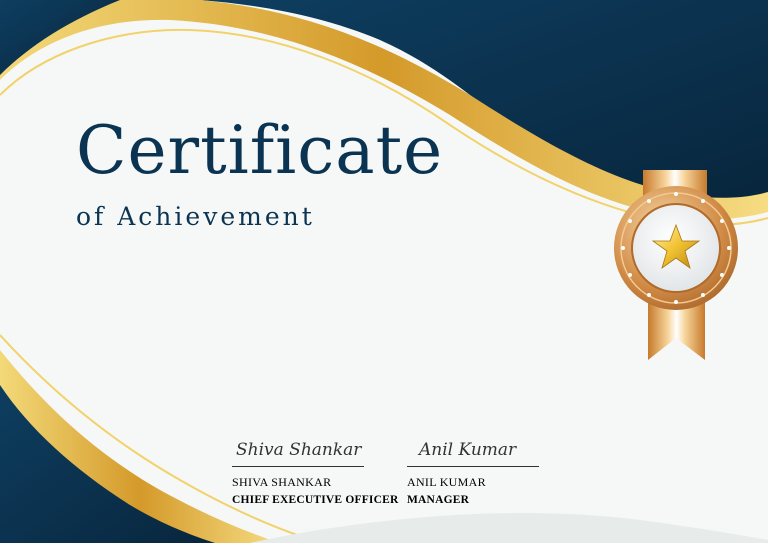 The height and width of the screenshot is (543, 768). Describe the element at coordinates (468, 450) in the screenshot. I see `signature-manager: Anil Kumar` at that location.